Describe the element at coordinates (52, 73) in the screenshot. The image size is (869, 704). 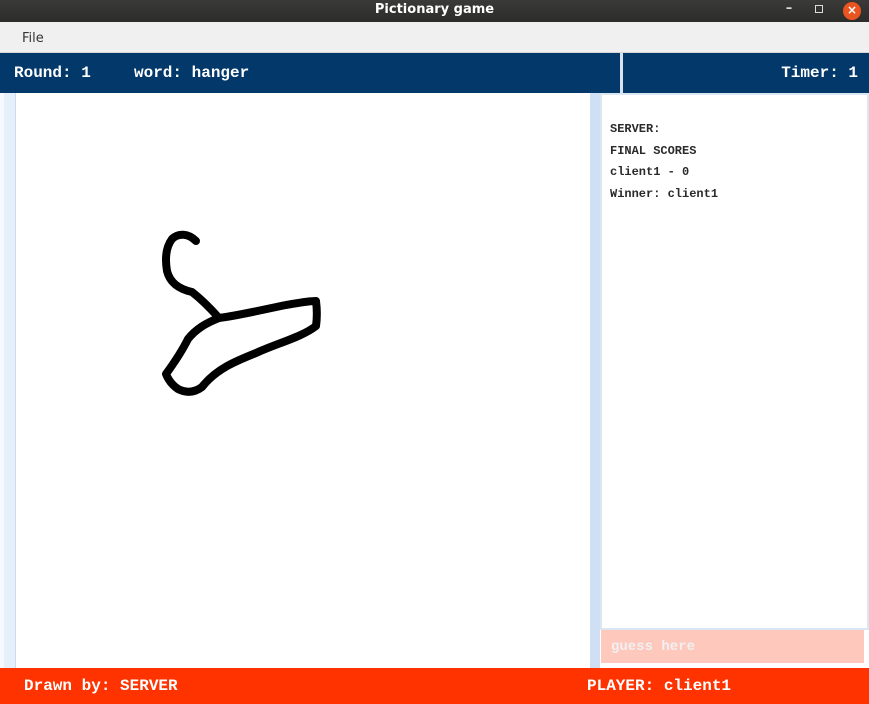
I see `round-label: Round: 1` at that location.